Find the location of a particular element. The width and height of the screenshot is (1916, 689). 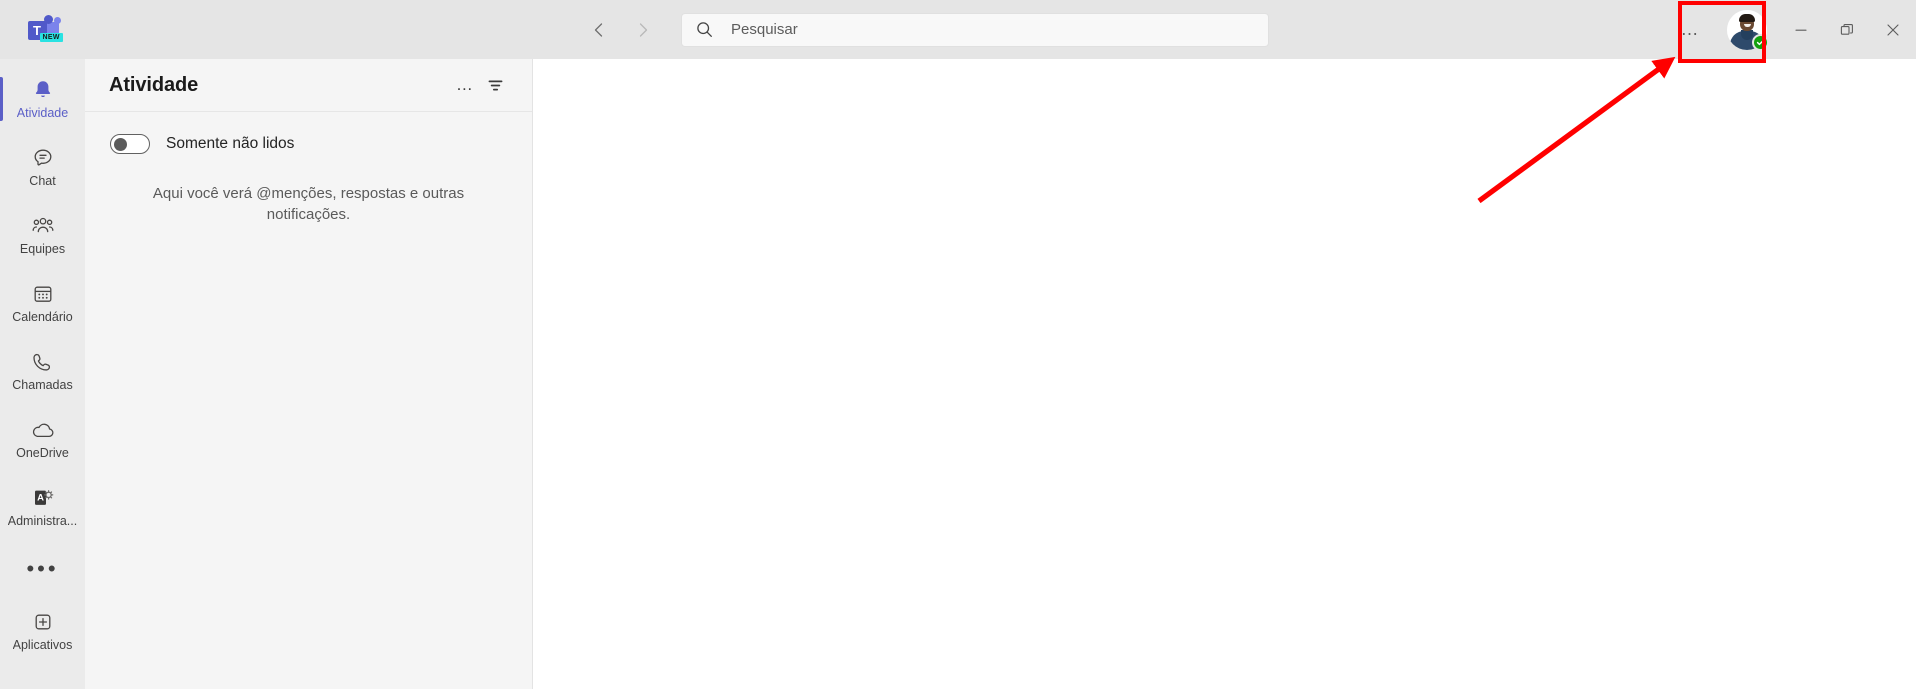

phone-icon is located at coordinates (43, 362).